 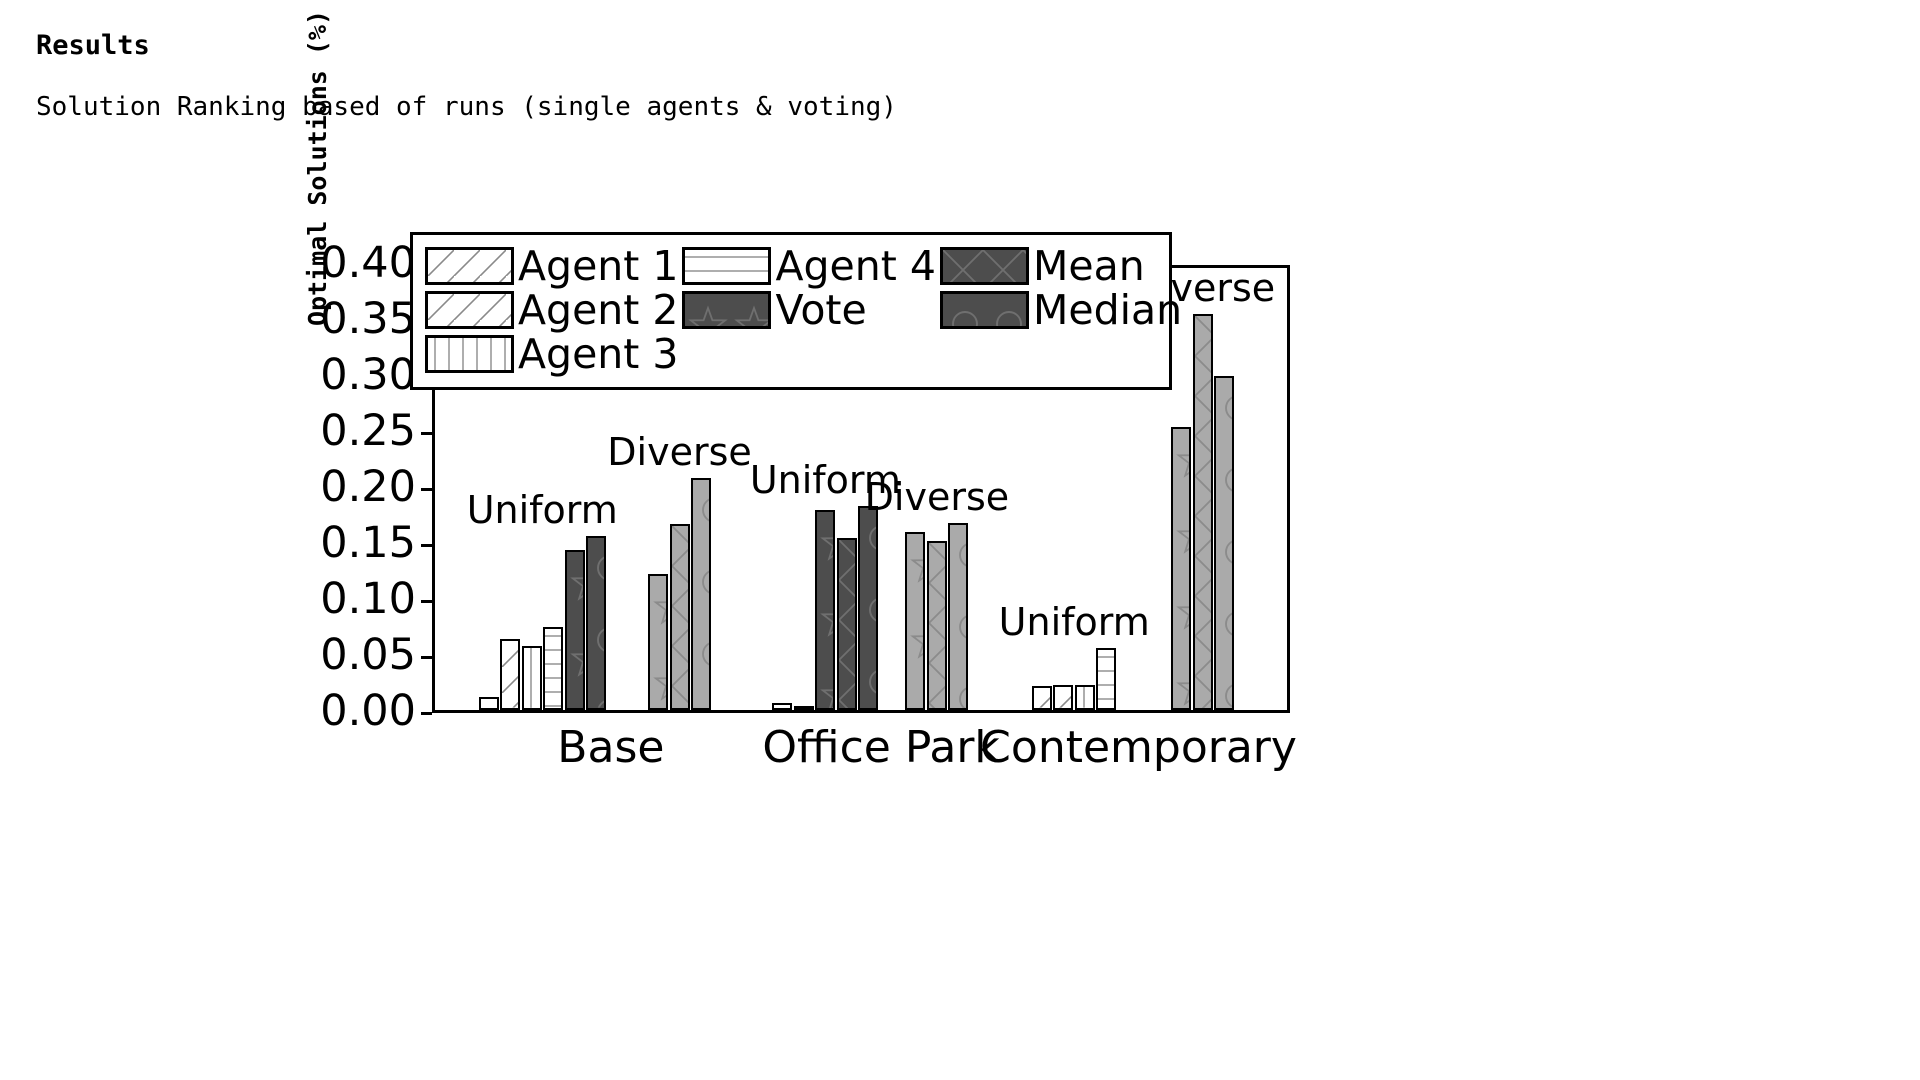 What do you see at coordinates (368, 599) in the screenshot?
I see `y-axis-tick-label: 0.10` at bounding box center [368, 599].